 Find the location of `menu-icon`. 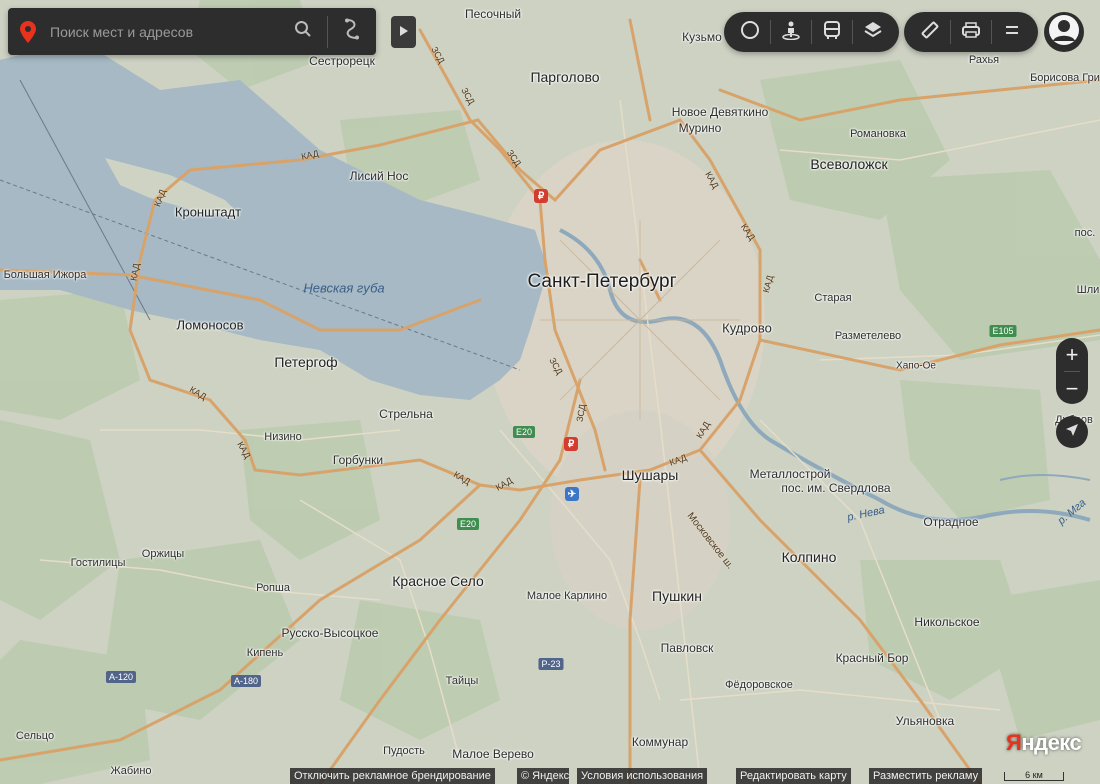

menu-icon is located at coordinates (1012, 32).